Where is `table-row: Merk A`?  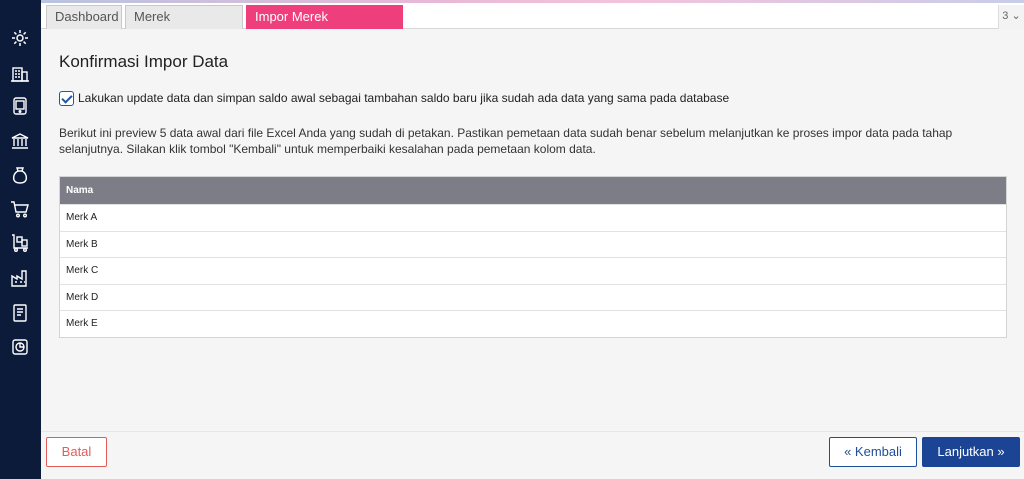
table-row: Merk A is located at coordinates (533, 217).